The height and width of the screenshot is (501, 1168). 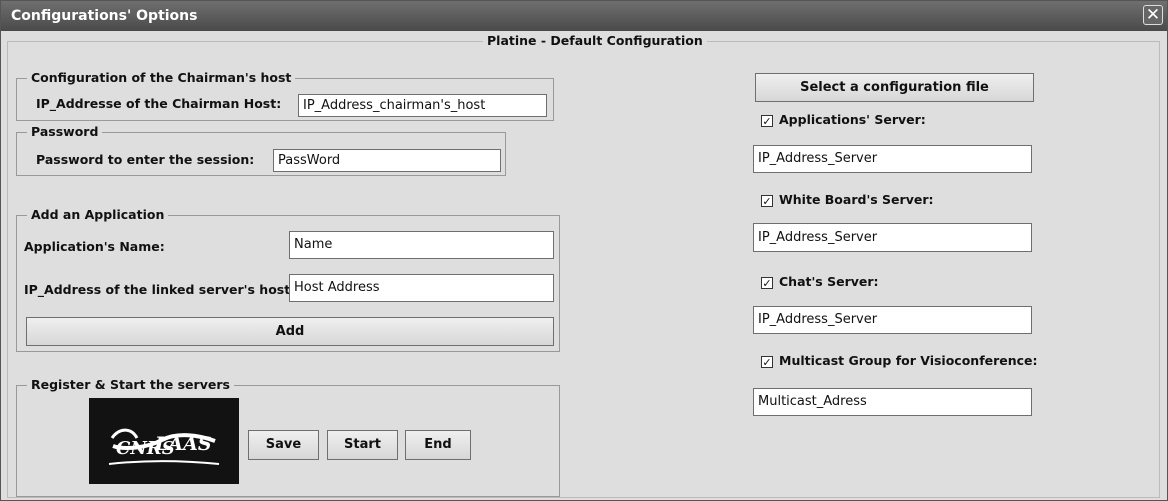 I want to click on multicast-group-checkbox: ✓ Multicast Group for Visioconference:, so click(x=899, y=360).